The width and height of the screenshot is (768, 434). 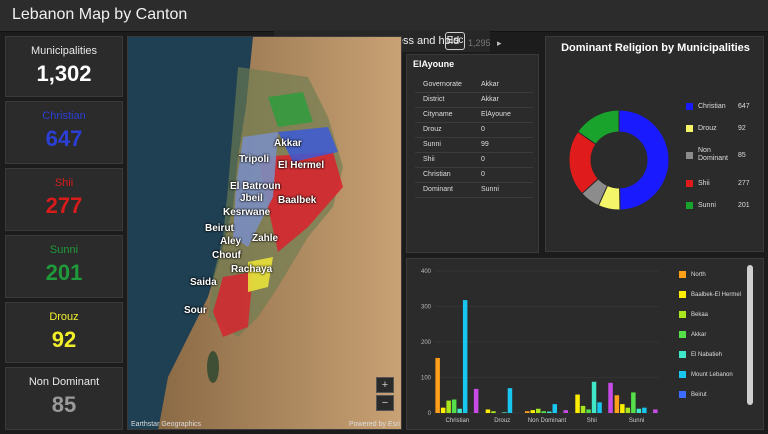 I want to click on kpi-municipalities: Municipalities 1,302, so click(x=64, y=66).